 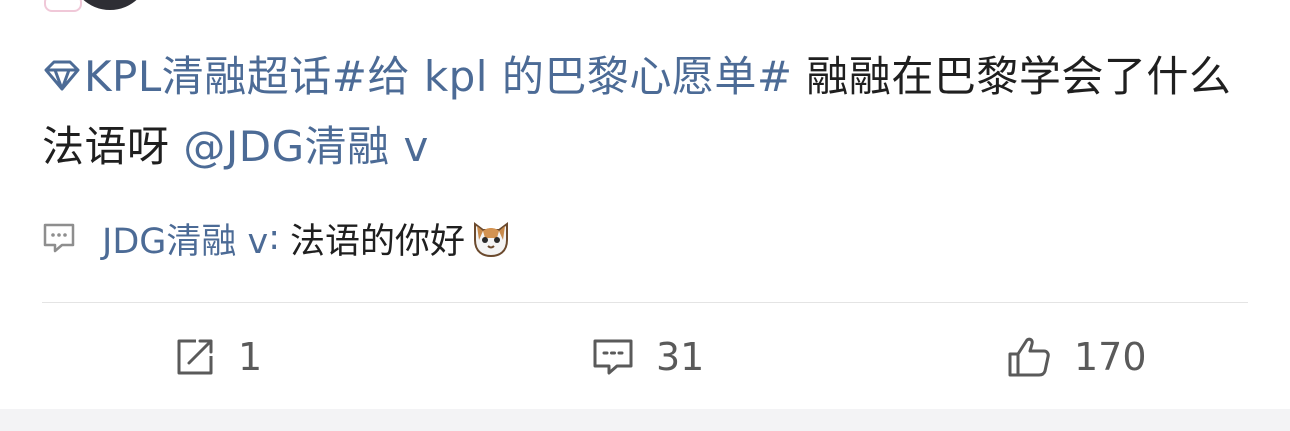 I want to click on mention-link: @JDG清融 v, so click(x=305, y=146).